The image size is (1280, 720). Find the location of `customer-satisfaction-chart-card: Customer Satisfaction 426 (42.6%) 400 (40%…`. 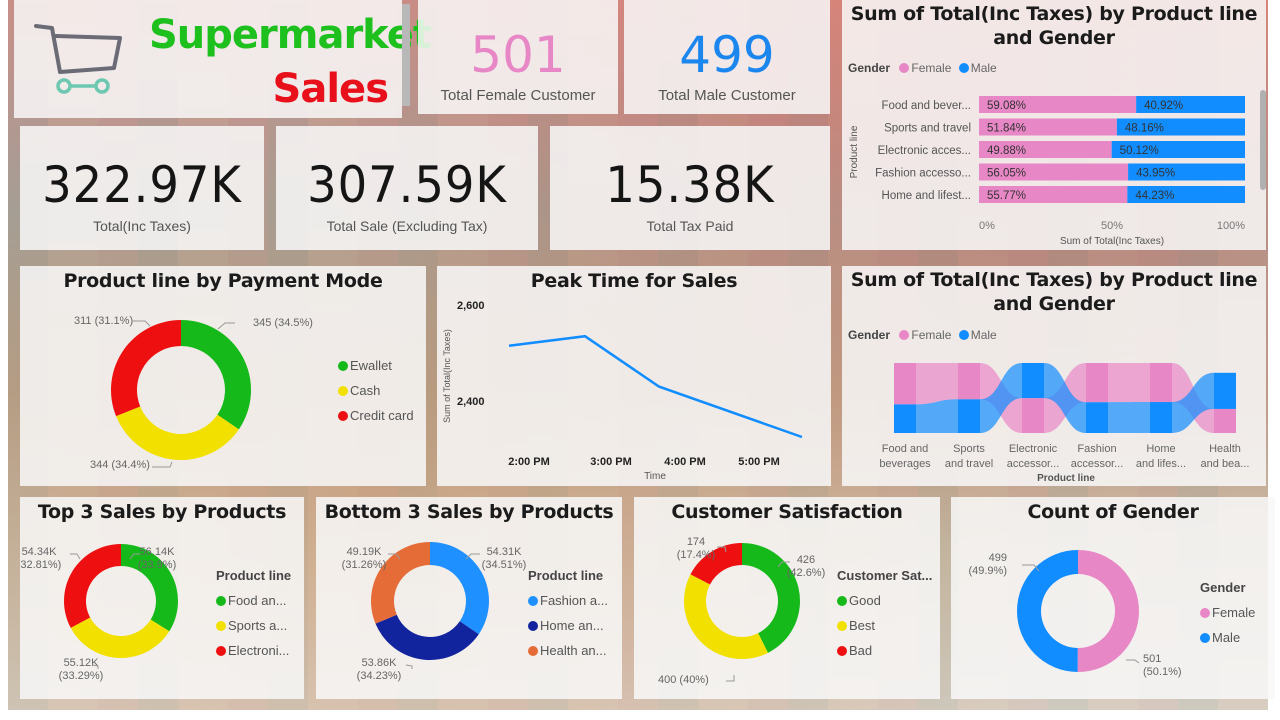

customer-satisfaction-chart-card: Customer Satisfaction 426 (42.6%) 400 (40%… is located at coordinates (787, 598).